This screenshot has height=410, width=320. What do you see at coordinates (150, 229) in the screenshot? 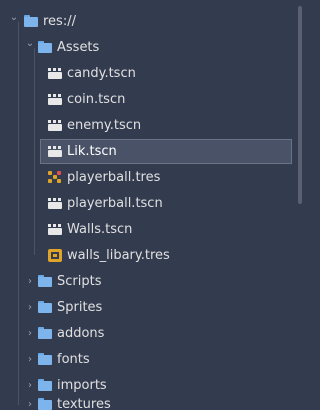
I see `tree-item-file: Walls.tscn` at bounding box center [150, 229].